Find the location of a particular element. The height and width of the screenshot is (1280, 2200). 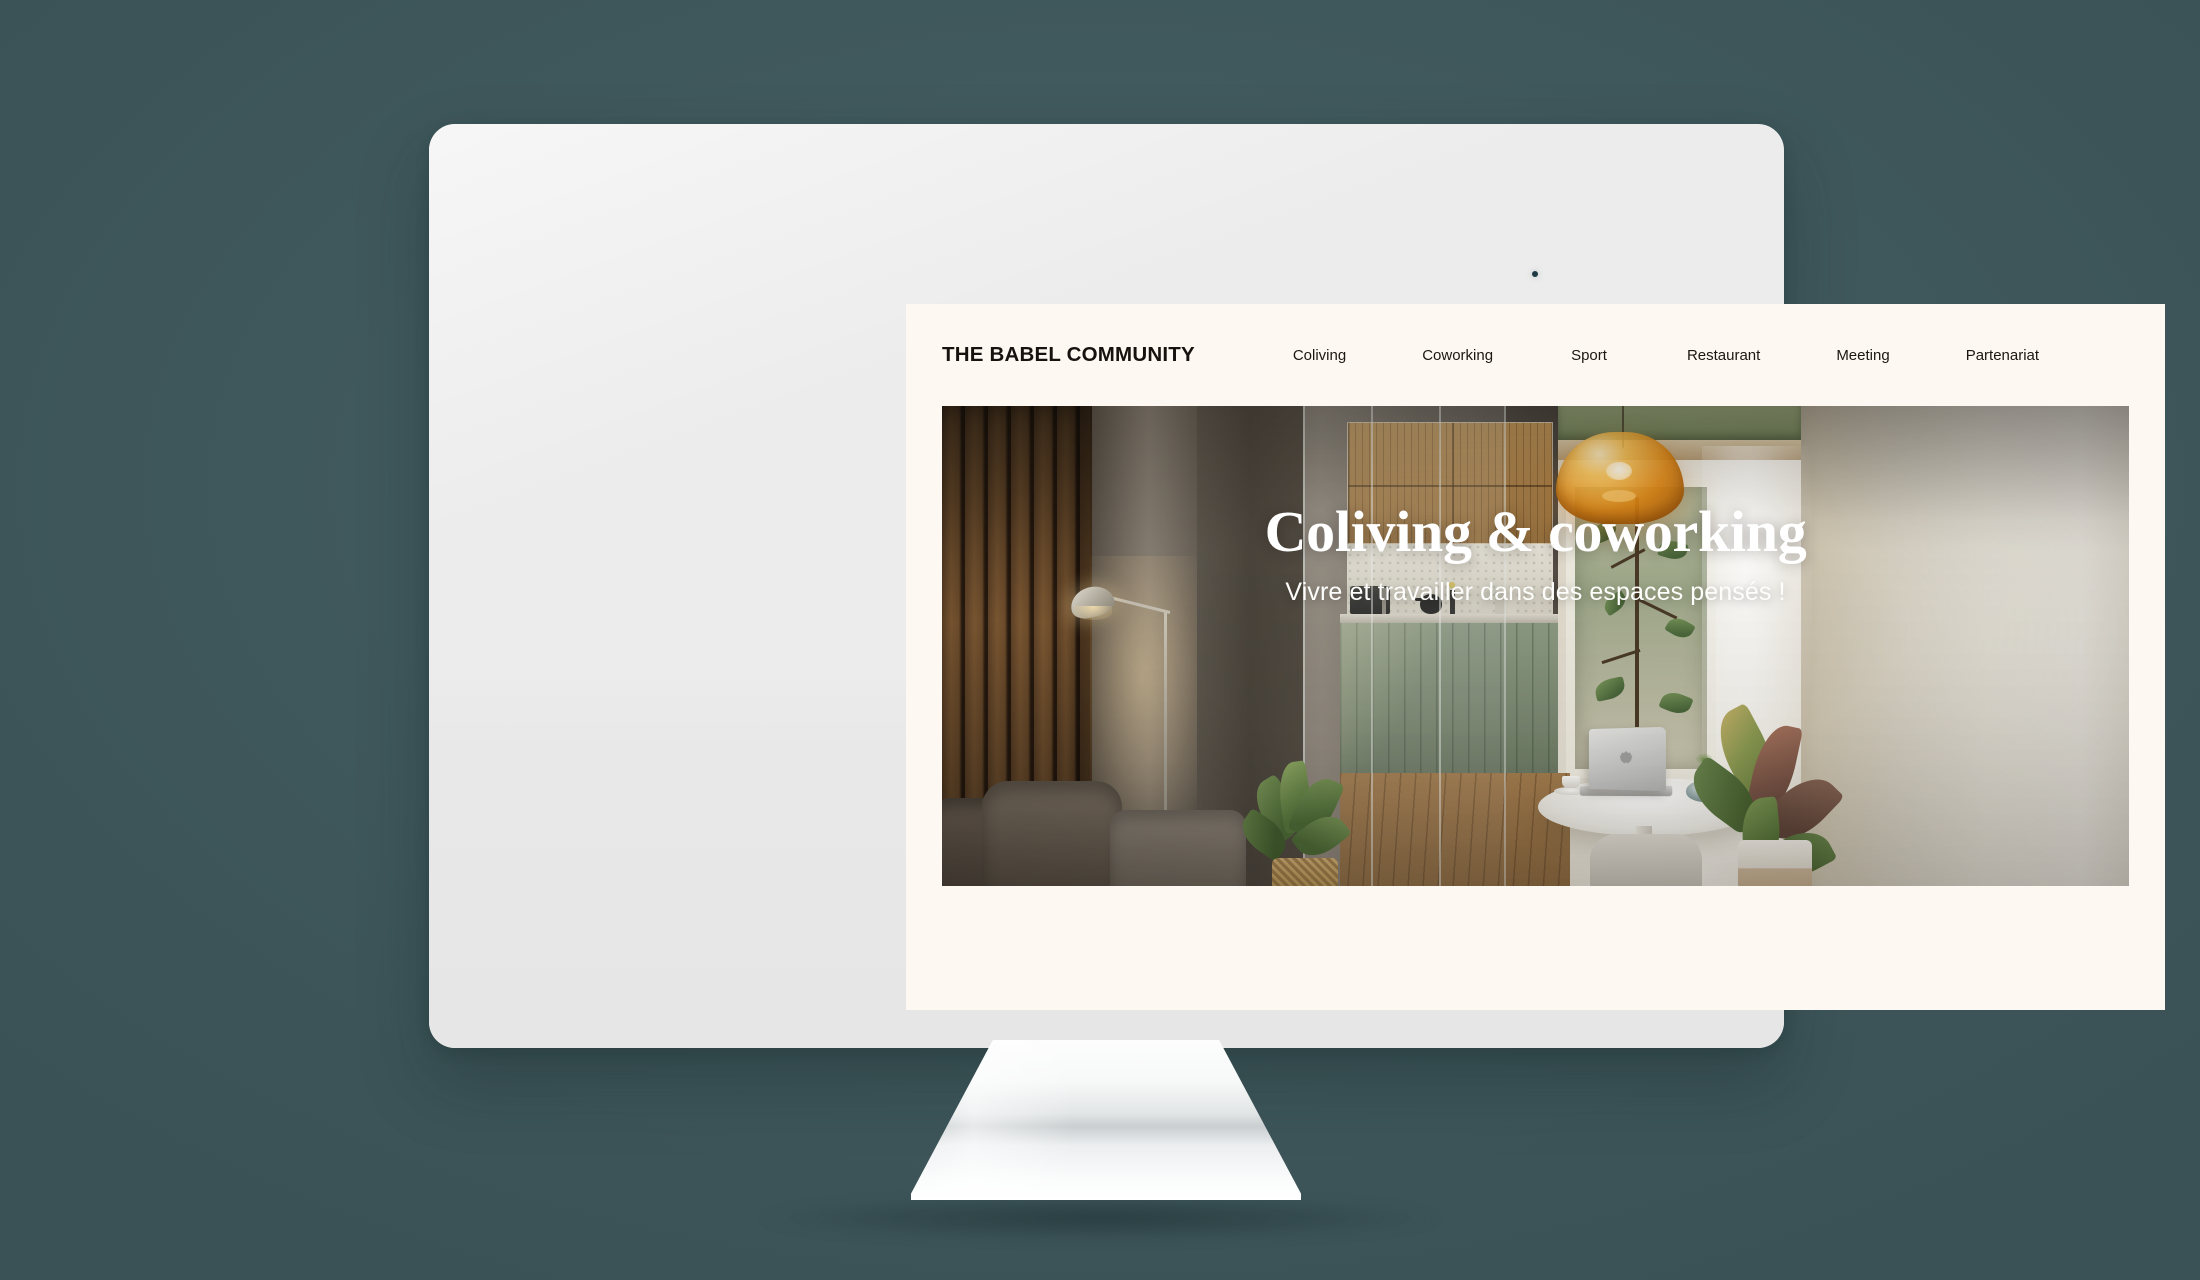

hero-title: Coliving & coworking is located at coordinates (1535, 531).